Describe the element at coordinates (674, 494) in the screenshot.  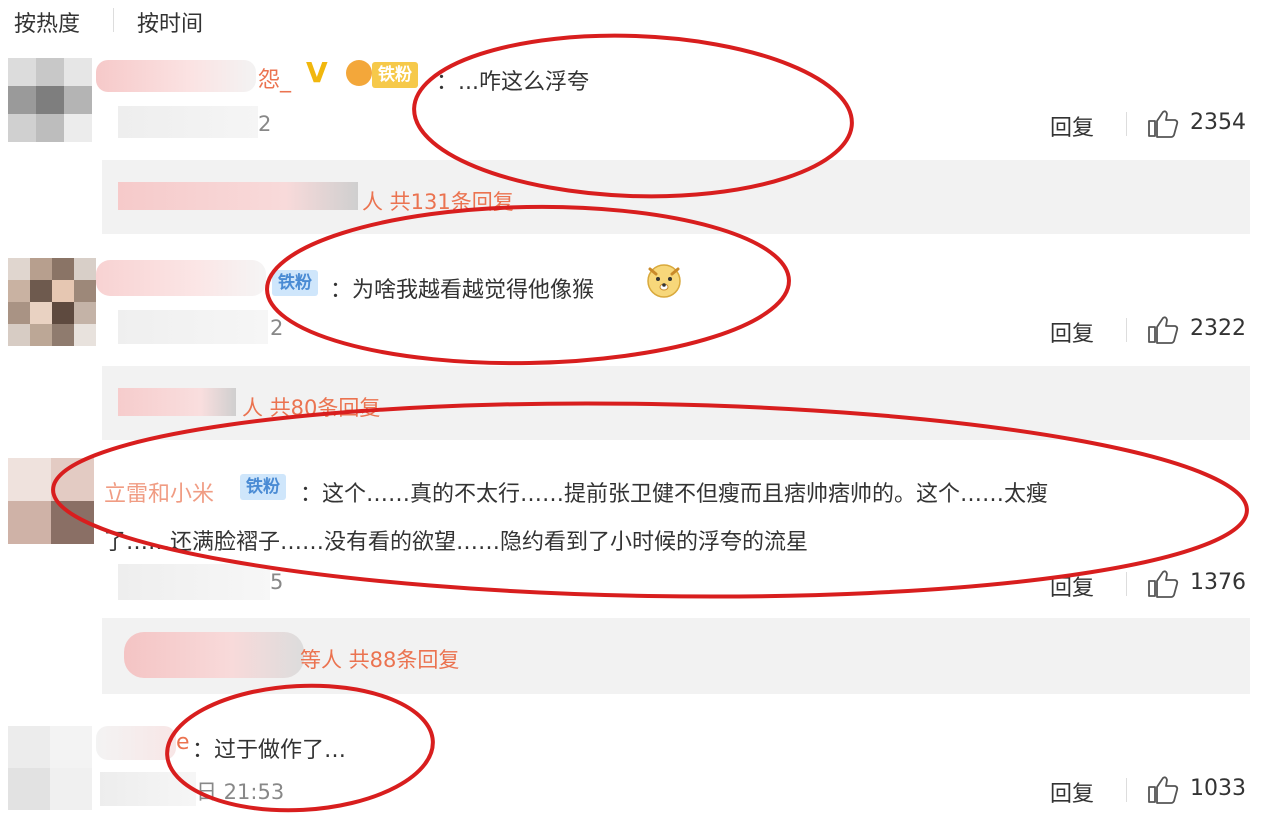
I see `comment-text-line-1: ：这个……真的不太行……提前张卫健不但瘦而且痞帅痞帅的。这个……太瘦` at that location.